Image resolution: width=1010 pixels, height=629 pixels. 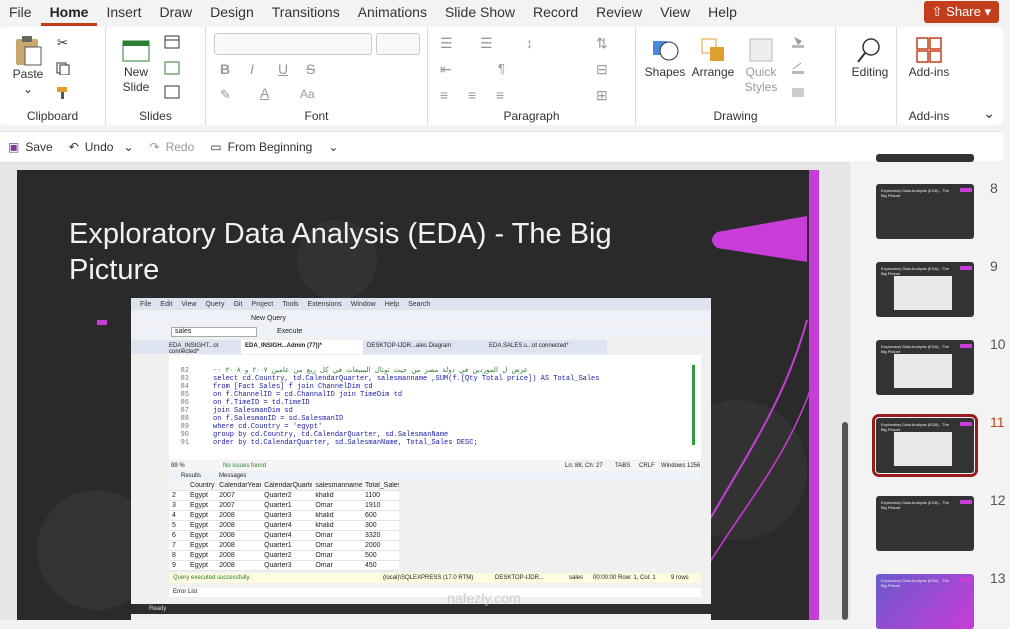 I want to click on tab-animations: Animations, so click(x=392, y=13).